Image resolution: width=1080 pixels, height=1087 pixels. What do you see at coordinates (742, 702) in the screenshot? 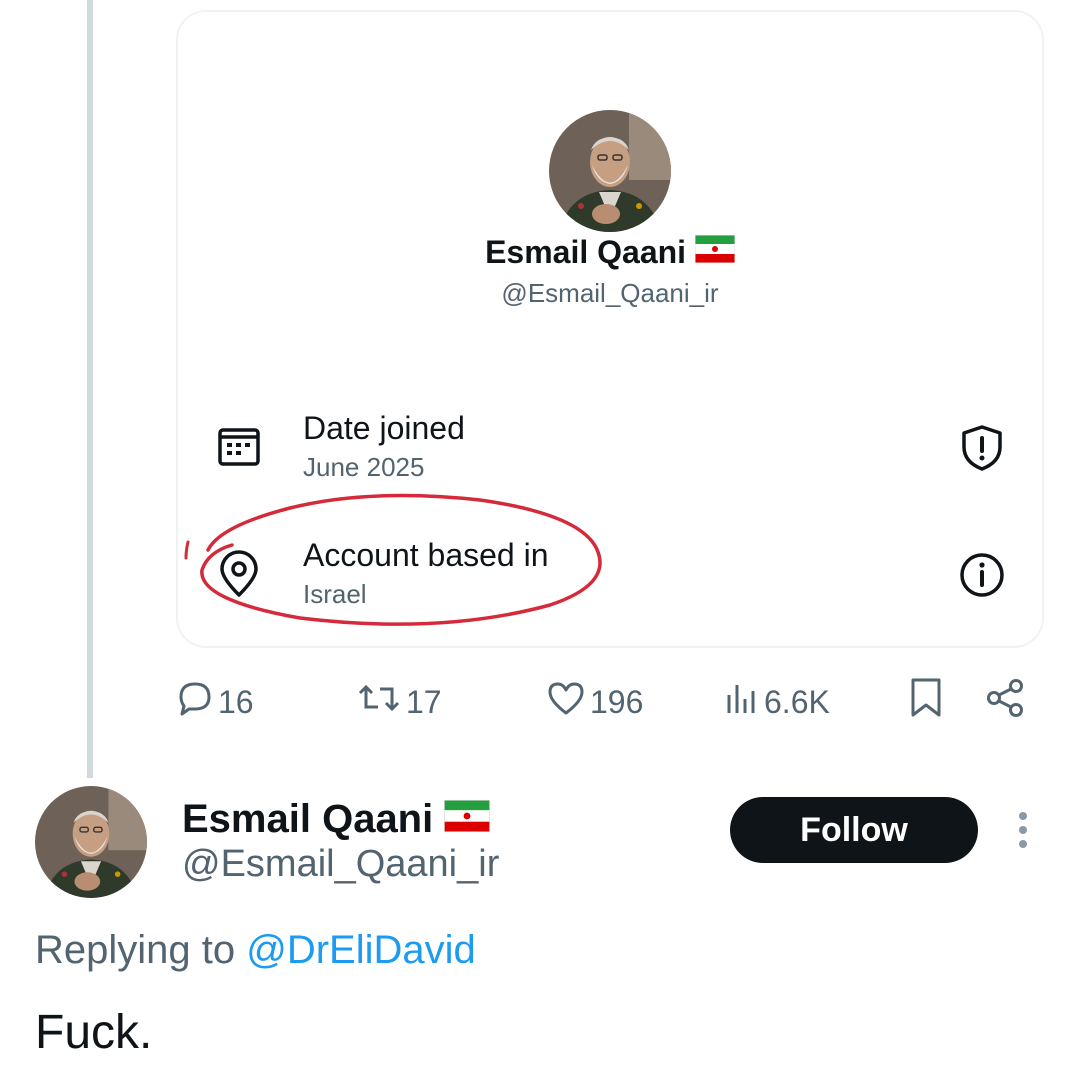
I see `views-icon` at bounding box center [742, 702].